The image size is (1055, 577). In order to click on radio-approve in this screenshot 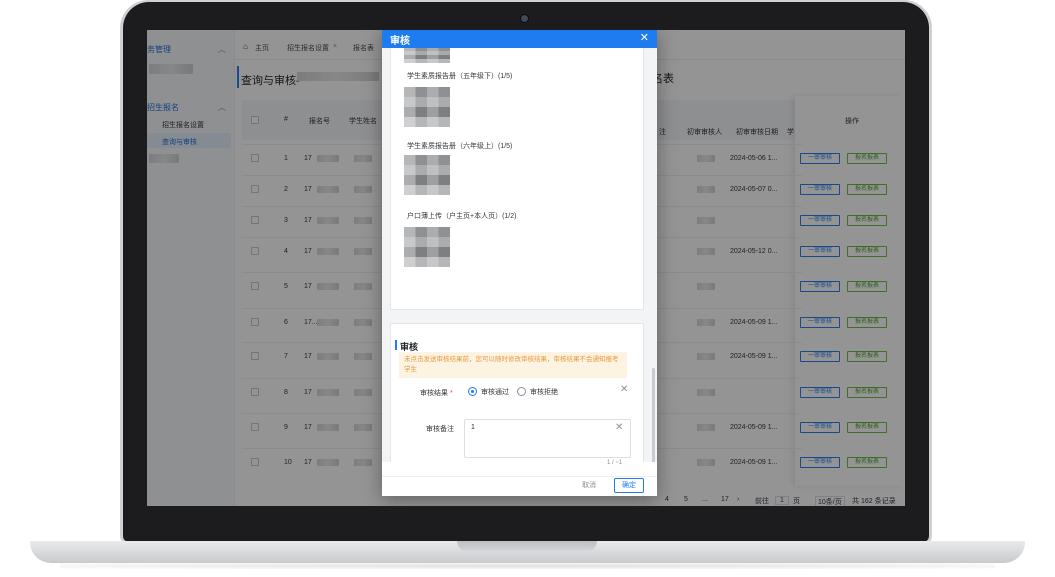, I will do `click(472, 391)`.